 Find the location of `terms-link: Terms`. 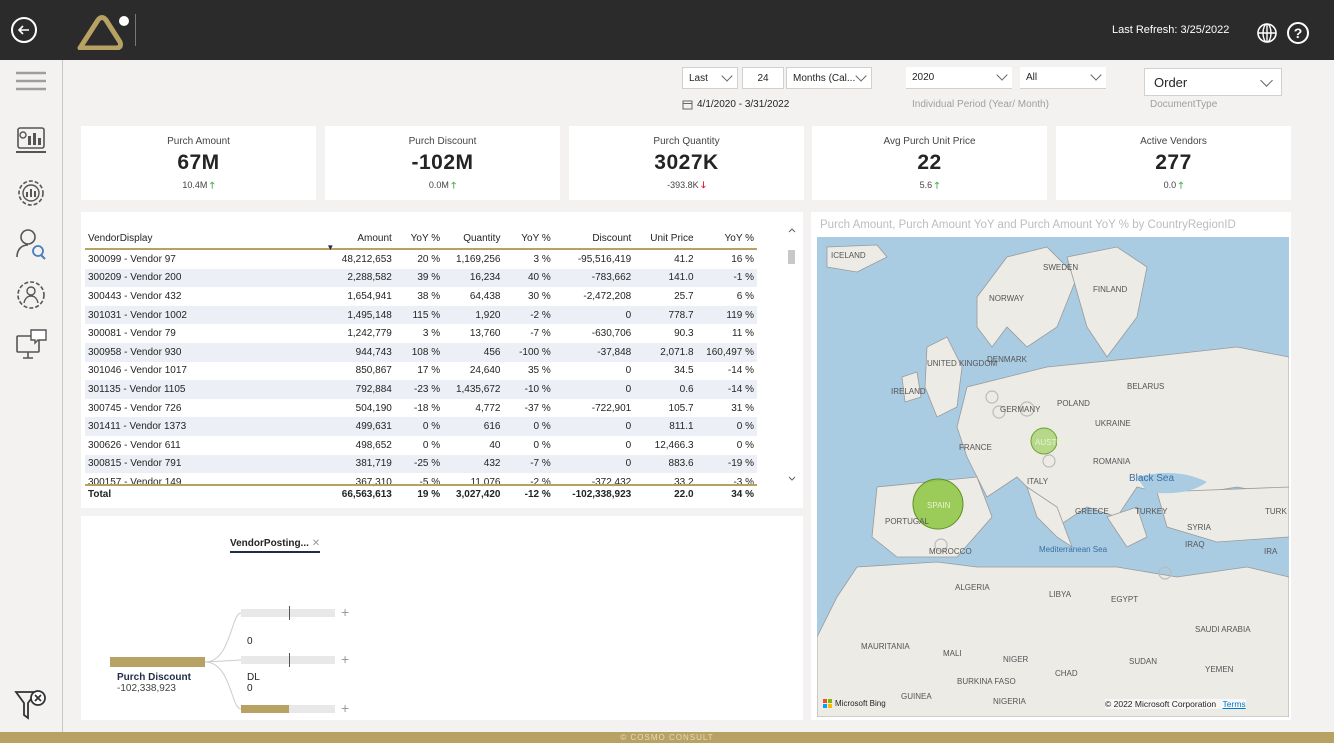

terms-link: Terms is located at coordinates (1234, 704).